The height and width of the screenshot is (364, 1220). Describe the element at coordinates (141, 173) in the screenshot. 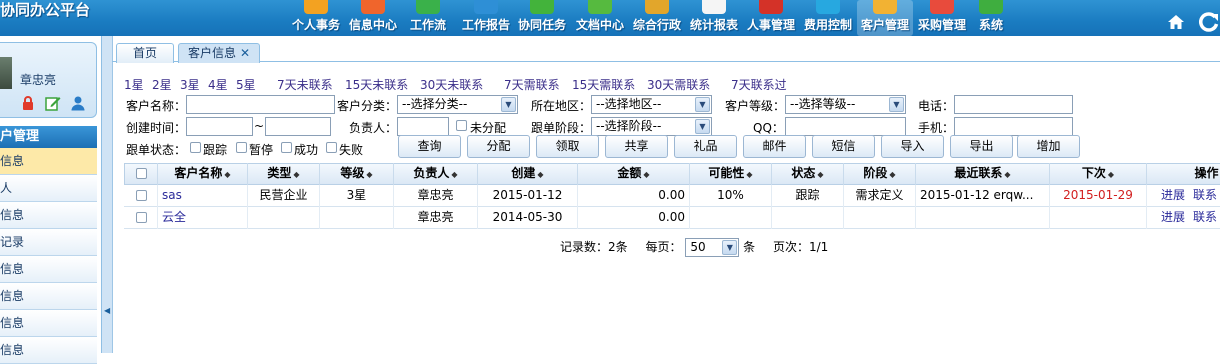

I see `select-all-checkbox` at that location.